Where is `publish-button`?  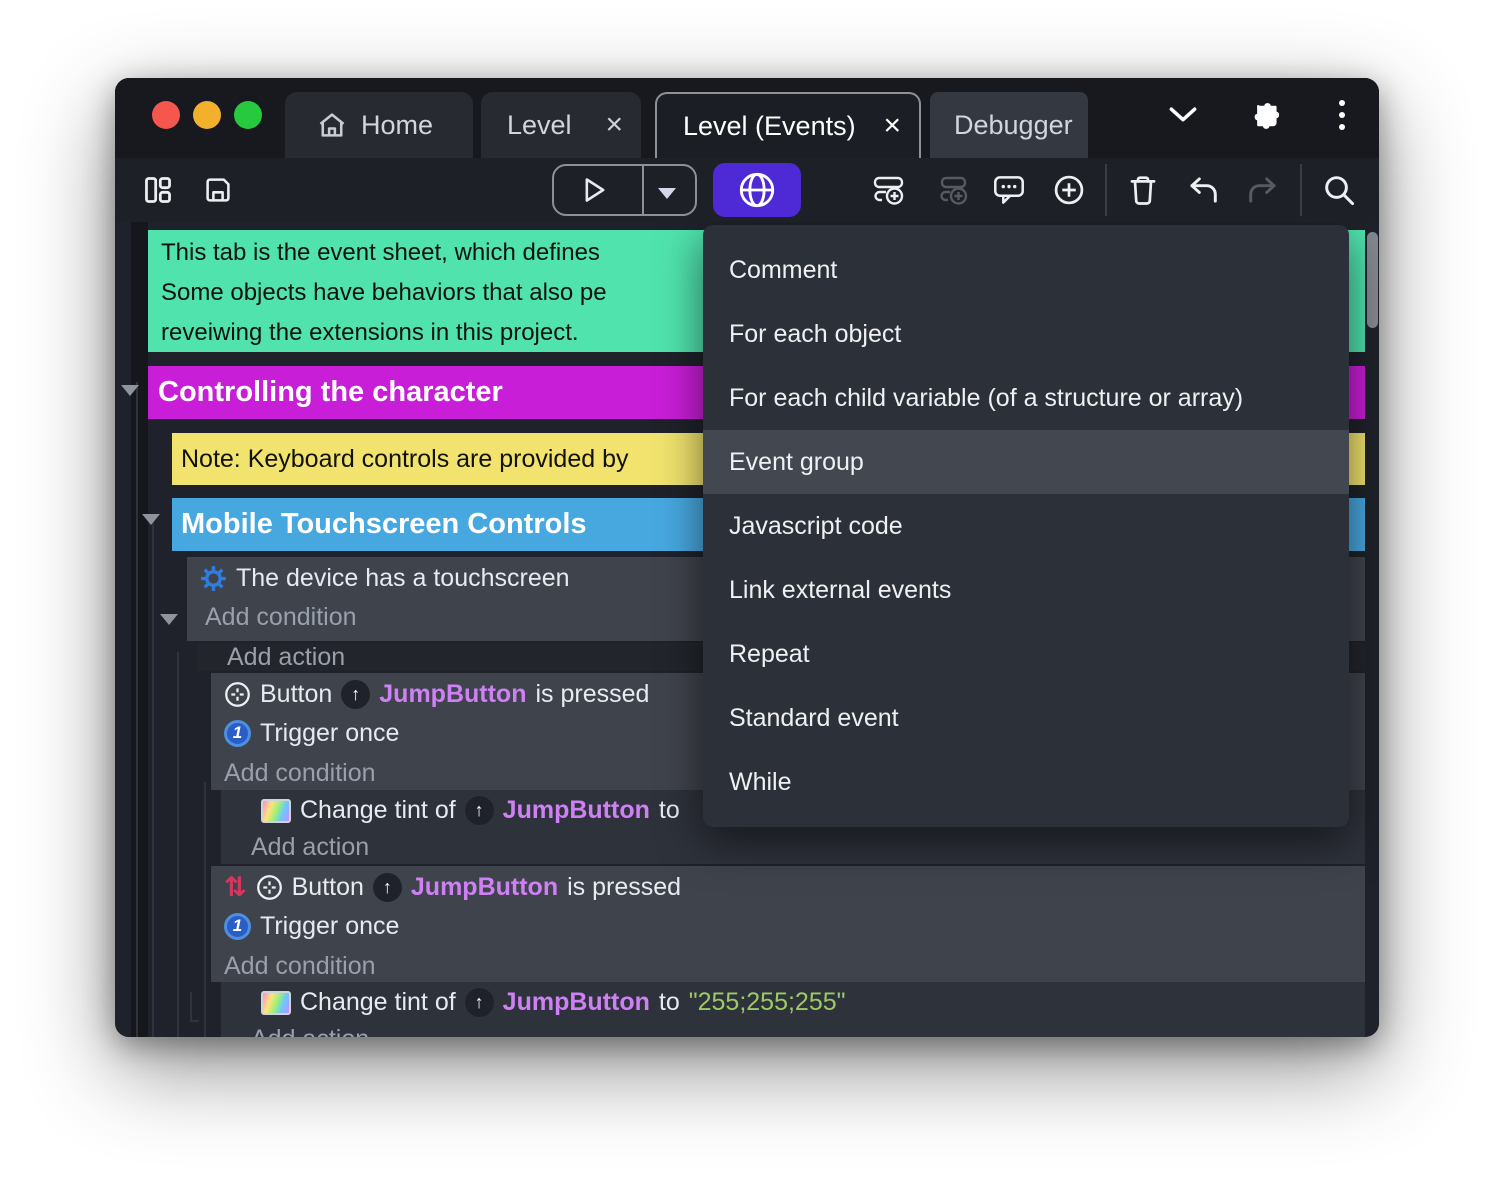
publish-button is located at coordinates (757, 190).